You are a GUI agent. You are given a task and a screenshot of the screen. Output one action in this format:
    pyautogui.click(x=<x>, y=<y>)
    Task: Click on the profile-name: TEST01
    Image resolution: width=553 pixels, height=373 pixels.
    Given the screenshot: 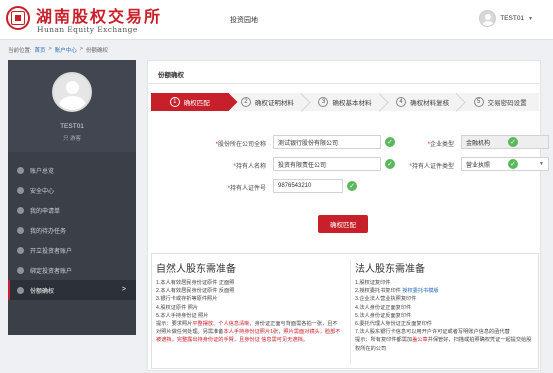 What is the action you would take?
    pyautogui.click(x=72, y=126)
    